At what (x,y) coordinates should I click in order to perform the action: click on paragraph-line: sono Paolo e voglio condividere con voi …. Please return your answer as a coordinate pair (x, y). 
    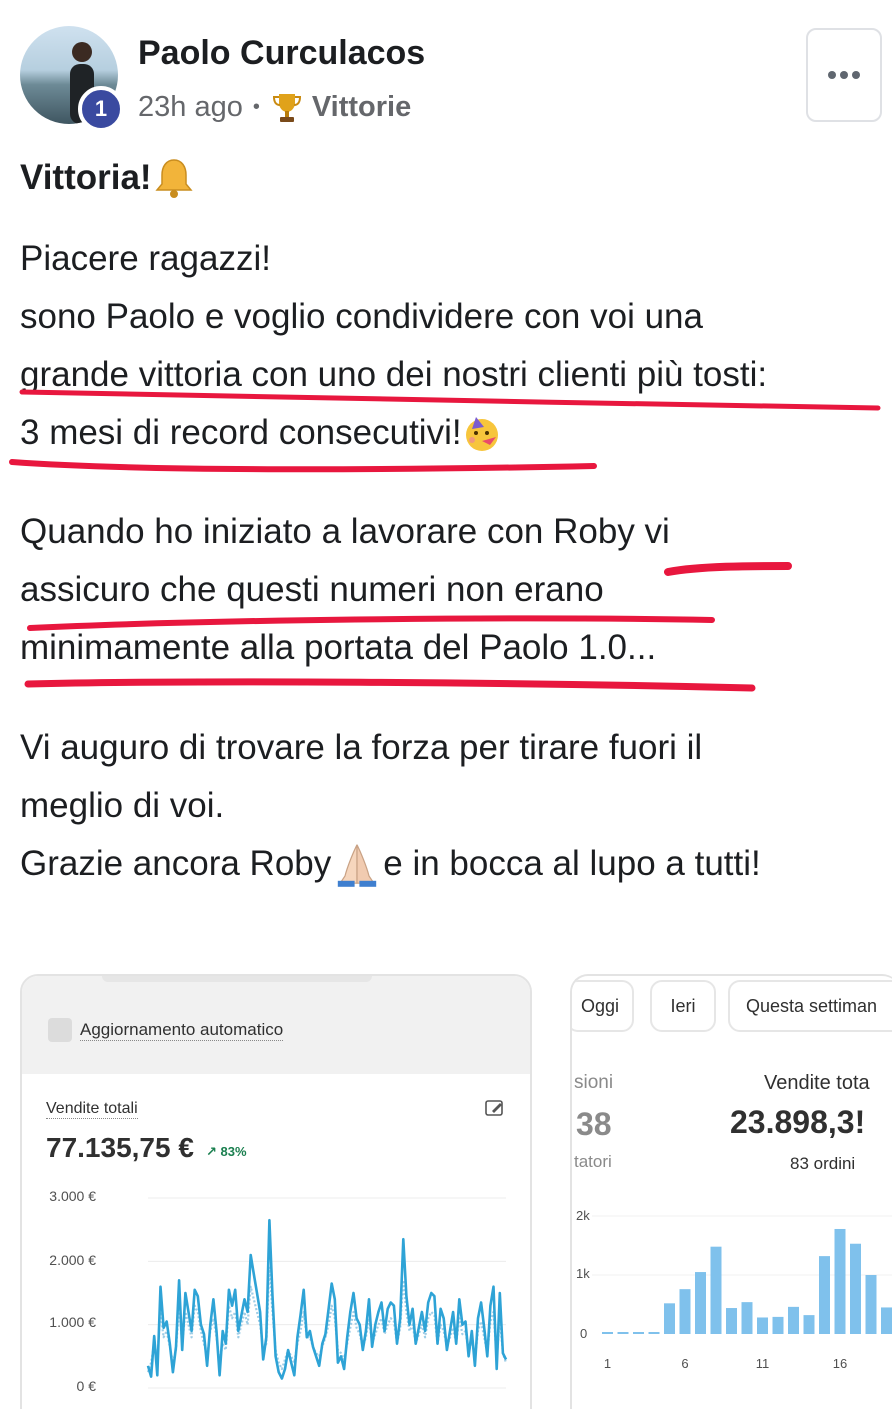
    Looking at the image, I should click on (361, 316).